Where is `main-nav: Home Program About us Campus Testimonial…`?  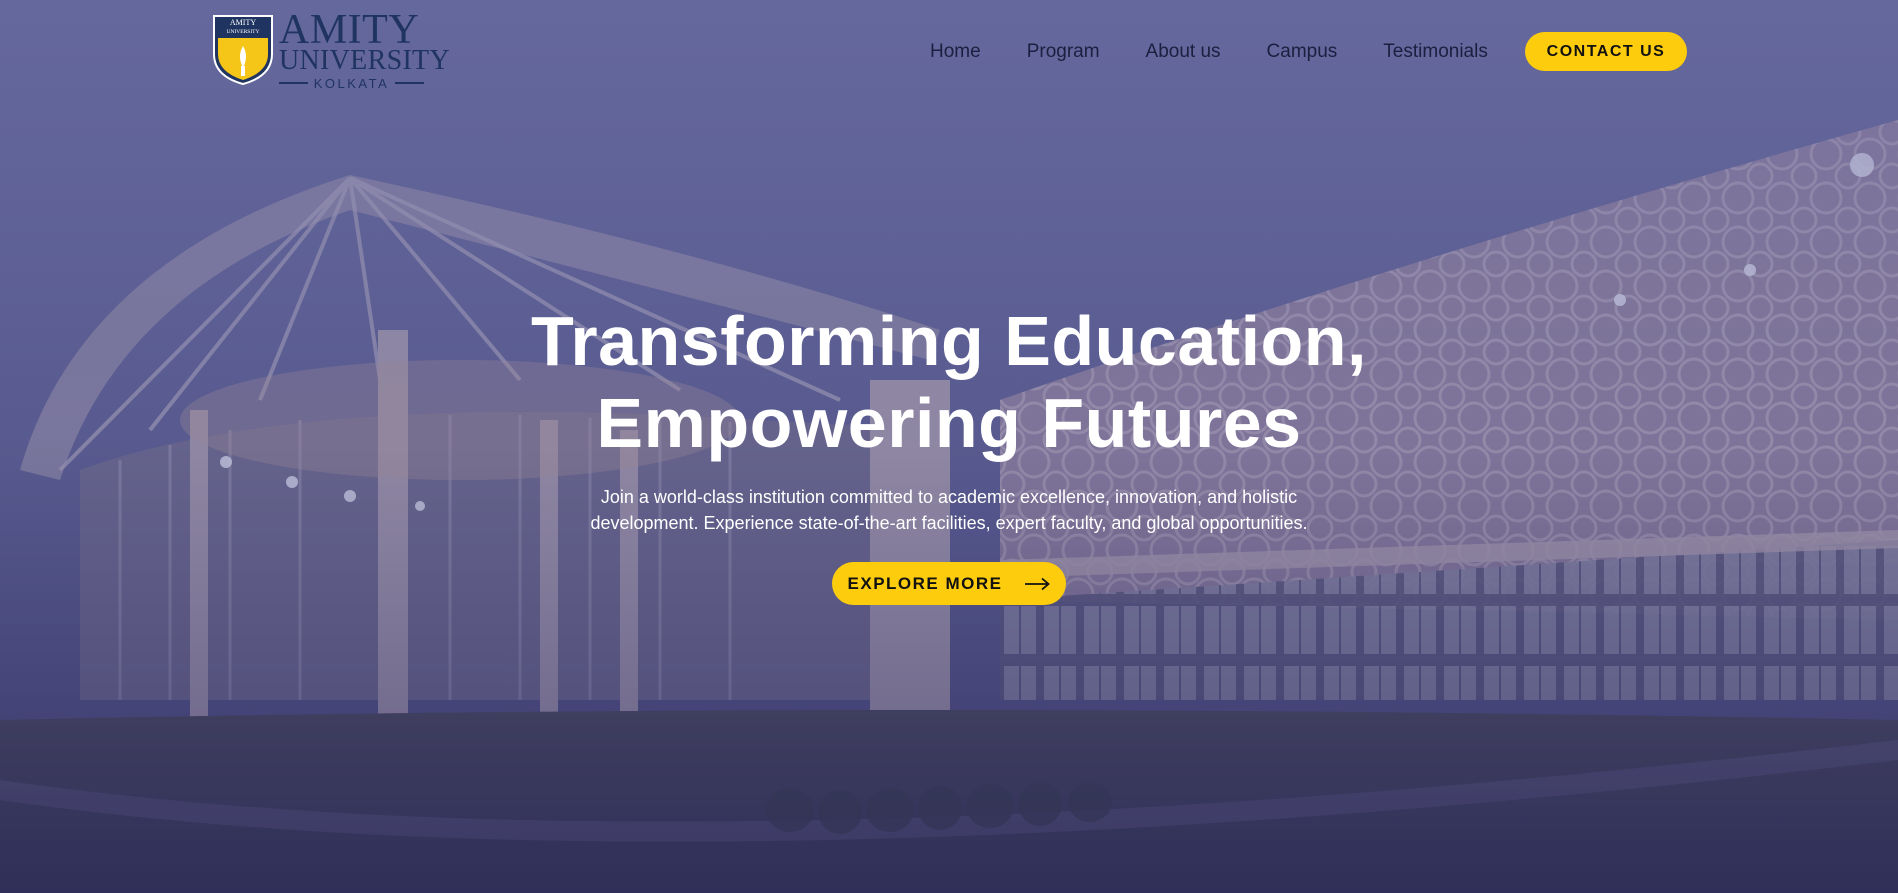 main-nav: Home Program About us Campus Testimonial… is located at coordinates (1232, 52).